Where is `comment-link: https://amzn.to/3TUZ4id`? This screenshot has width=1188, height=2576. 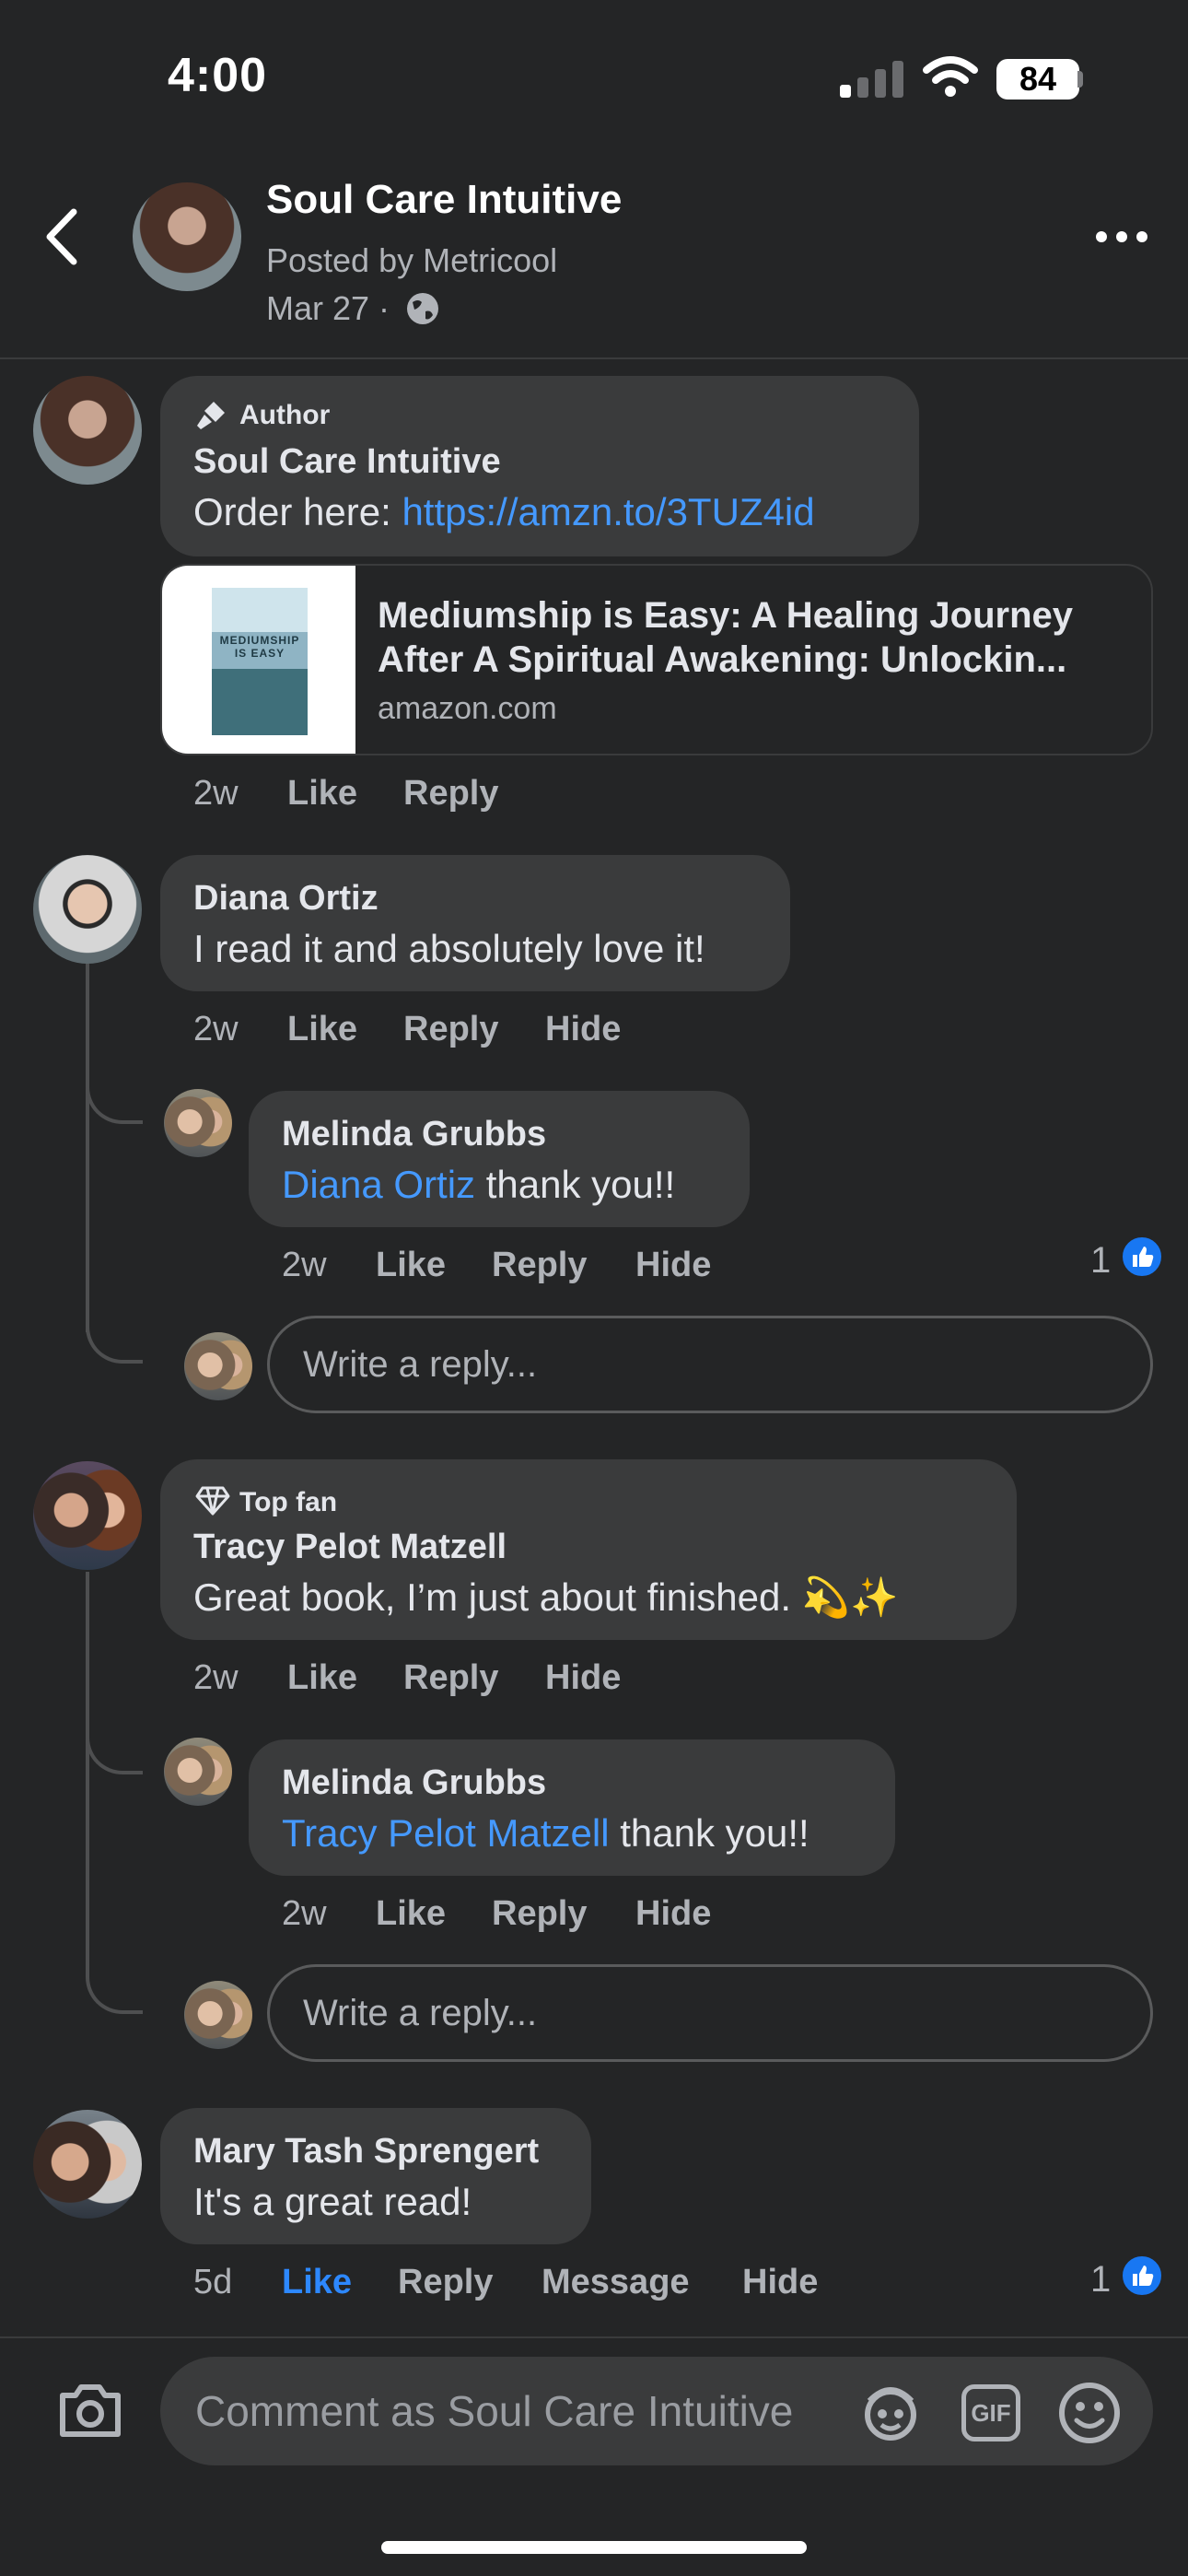
comment-link: https://amzn.to/3TUZ4id is located at coordinates (608, 511).